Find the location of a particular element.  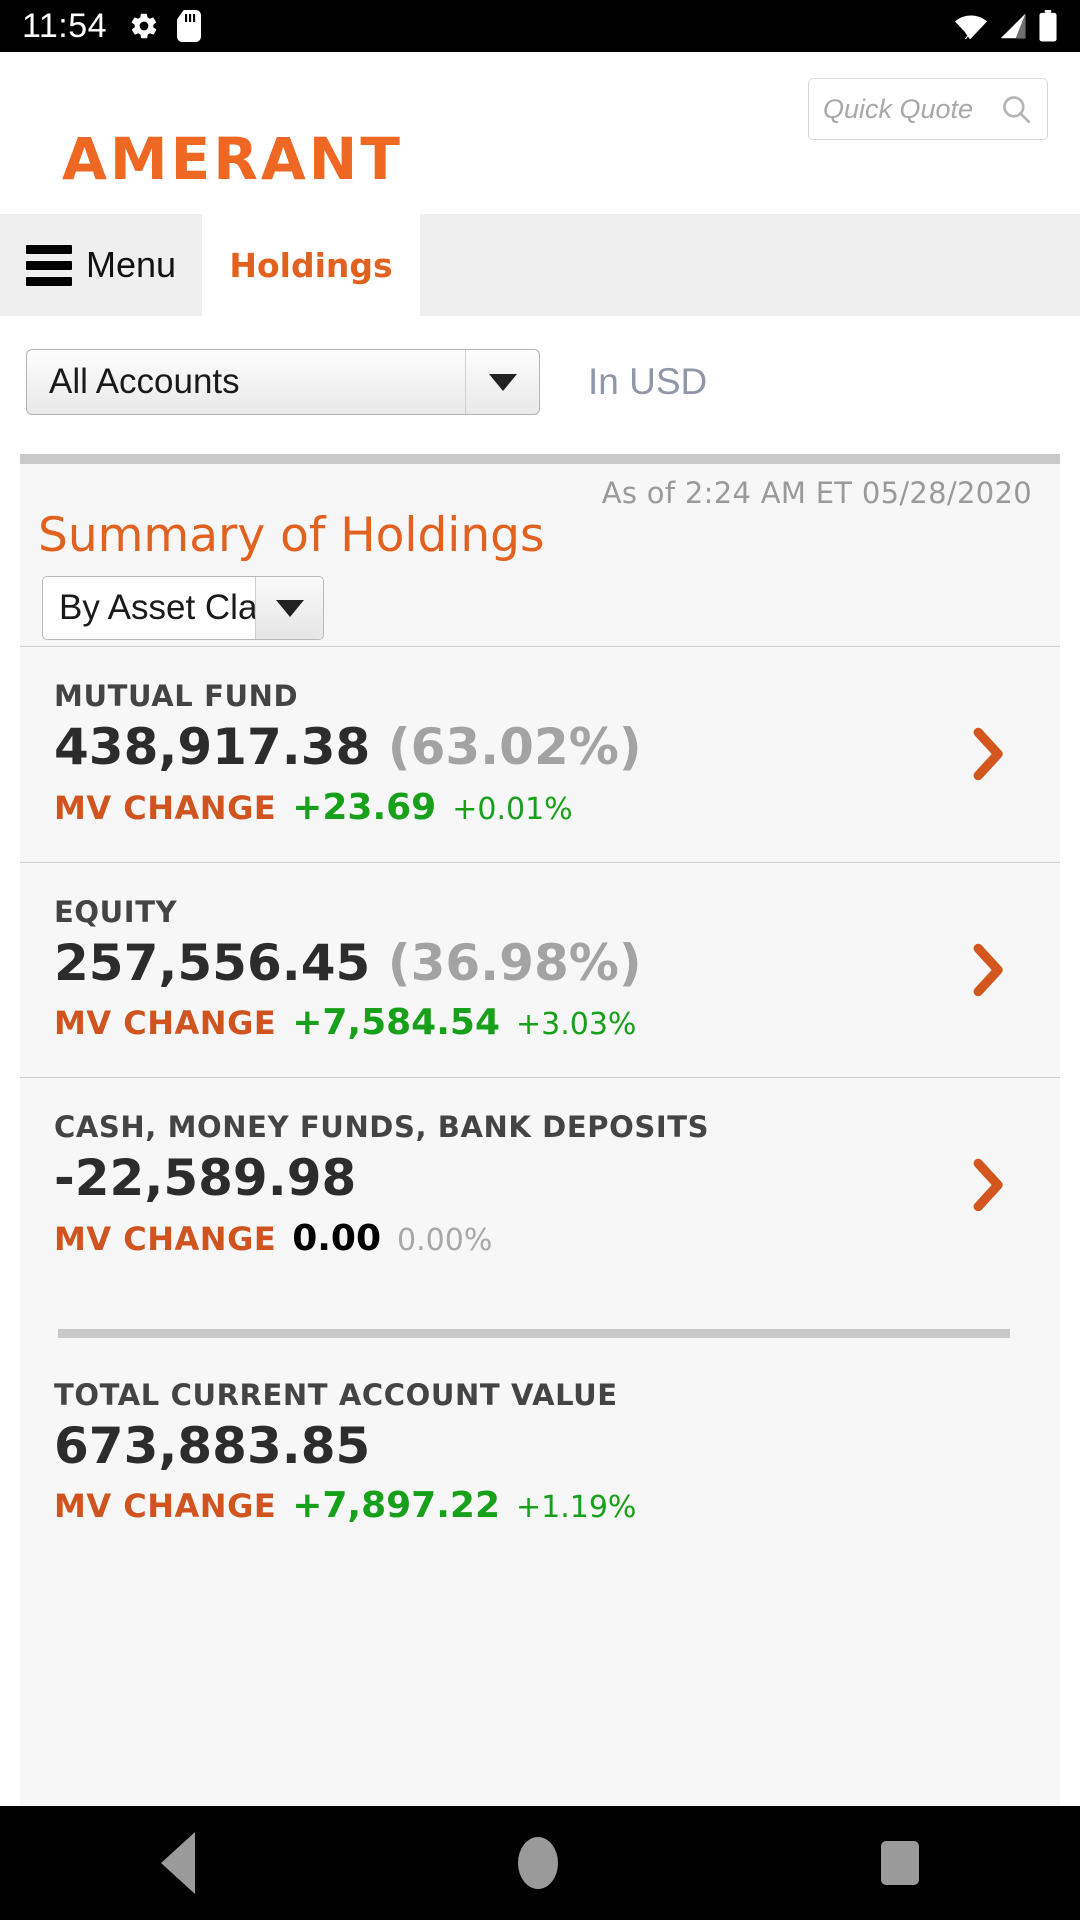

mv-change-percent: +3.03% is located at coordinates (576, 1024).